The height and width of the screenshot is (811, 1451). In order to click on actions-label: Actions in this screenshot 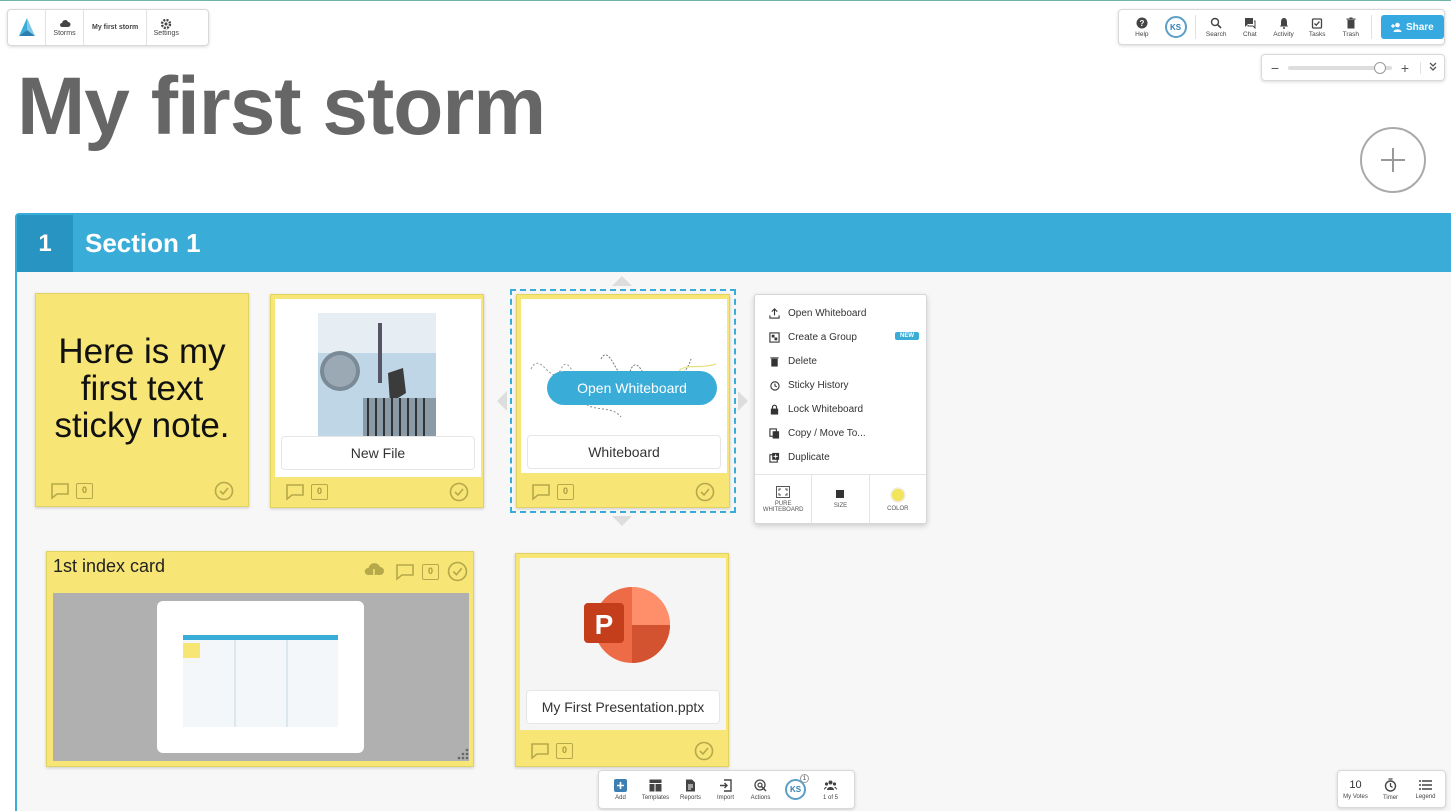, I will do `click(760, 797)`.